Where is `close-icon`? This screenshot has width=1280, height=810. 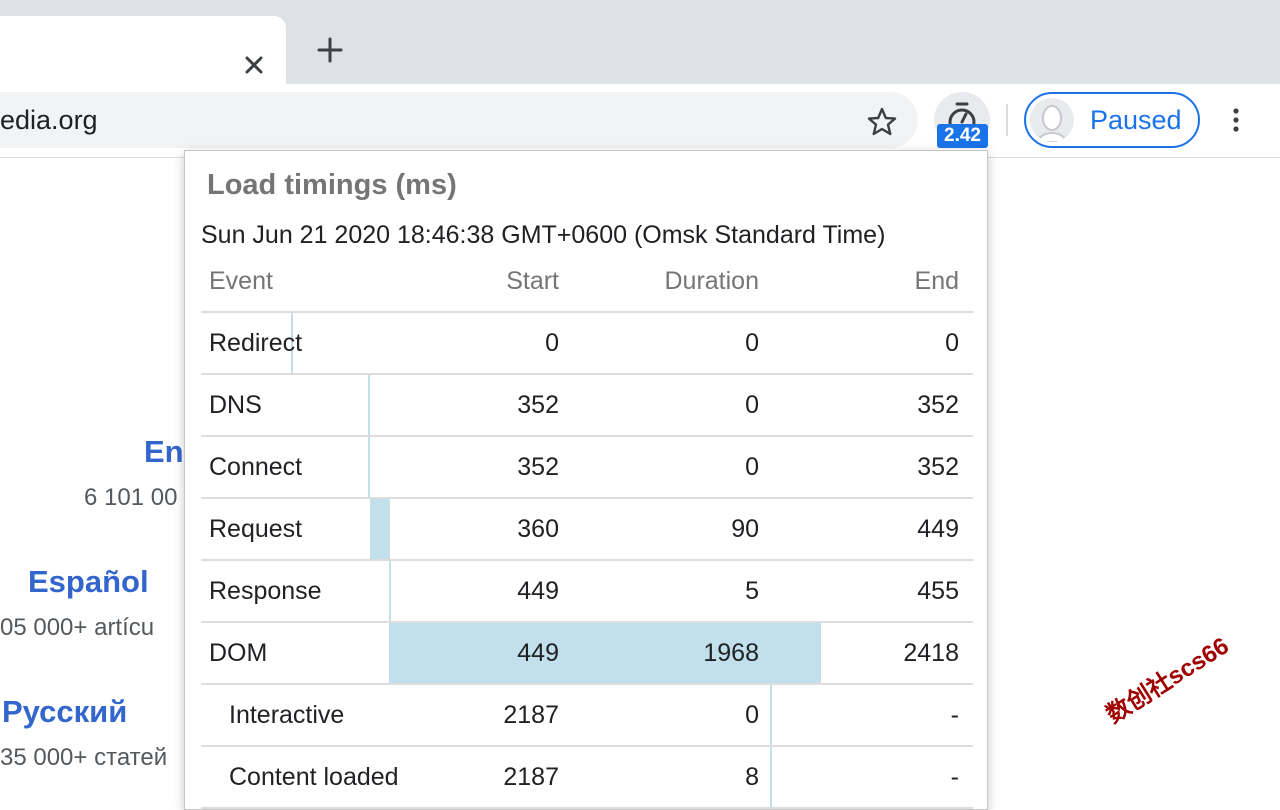
close-icon is located at coordinates (254, 65).